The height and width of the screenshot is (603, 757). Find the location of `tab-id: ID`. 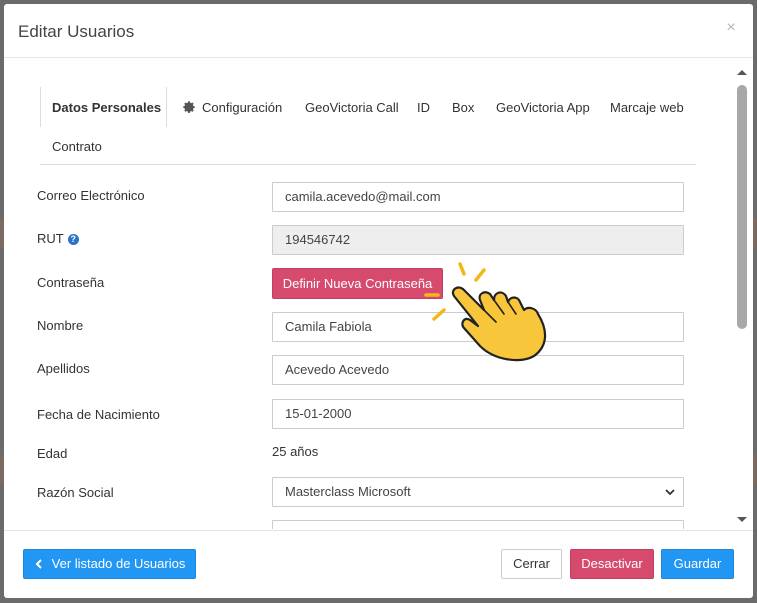

tab-id: ID is located at coordinates (423, 107).